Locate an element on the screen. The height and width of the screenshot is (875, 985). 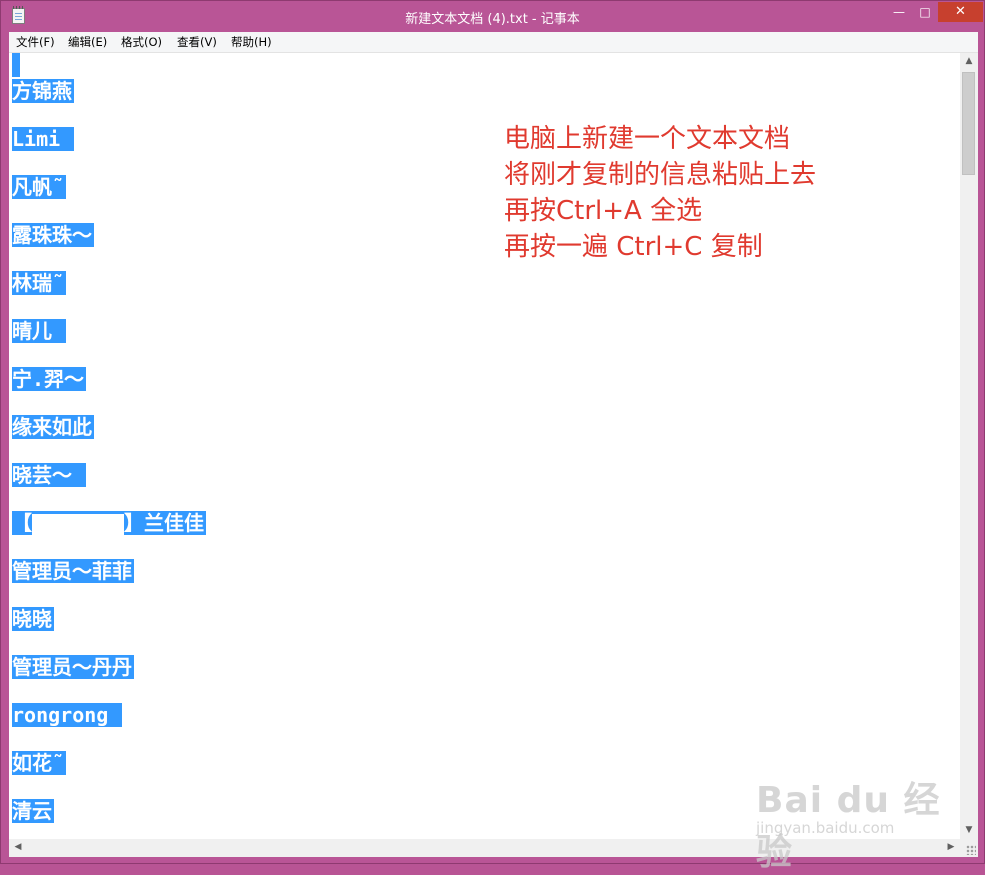
text-line: 方锦燕 is located at coordinates (43, 91).